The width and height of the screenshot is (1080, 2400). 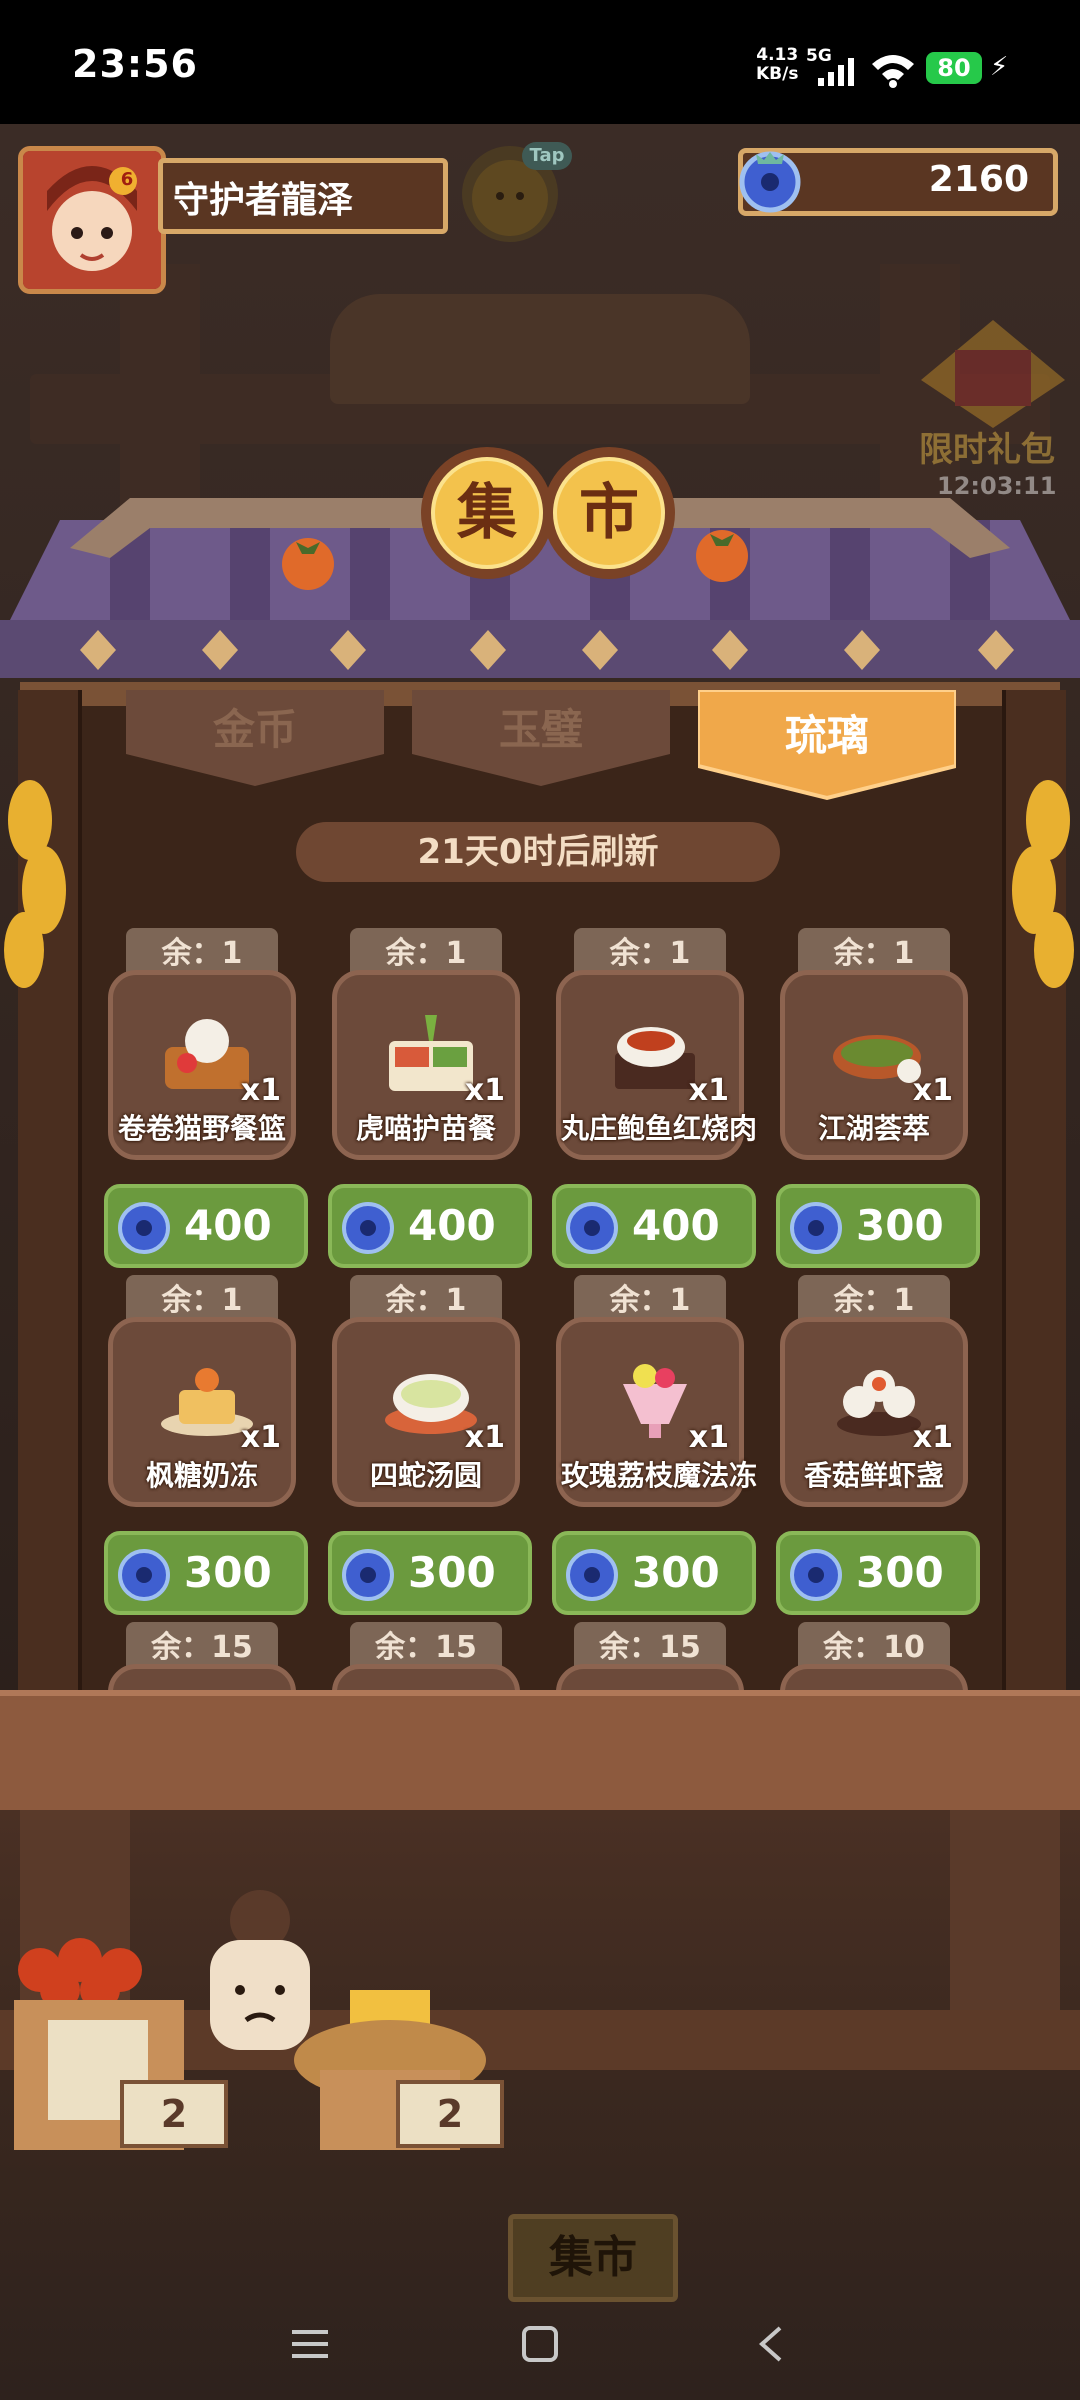 What do you see at coordinates (987, 450) in the screenshot?
I see `gift-label: 限时礼包` at bounding box center [987, 450].